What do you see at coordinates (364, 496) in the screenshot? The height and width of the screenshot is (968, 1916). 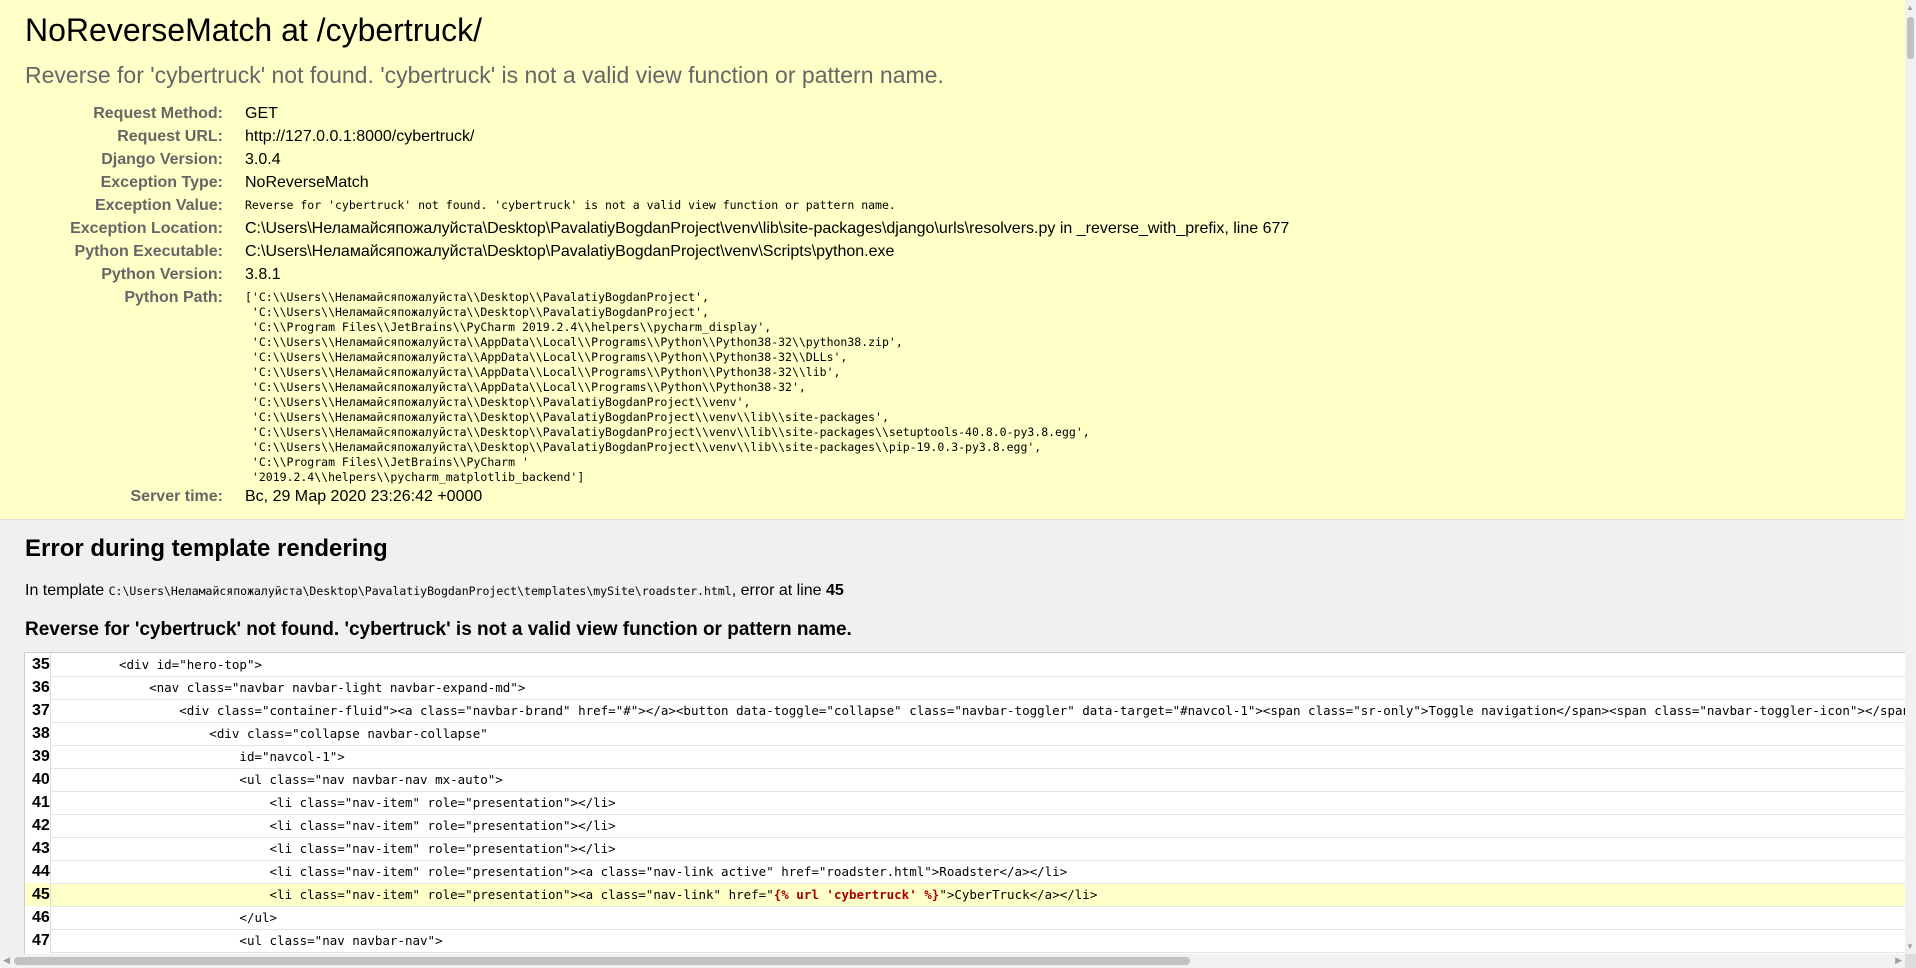 I see `meta-value: Вс, 29 Мар 2020 23:26:42 +0000` at bounding box center [364, 496].